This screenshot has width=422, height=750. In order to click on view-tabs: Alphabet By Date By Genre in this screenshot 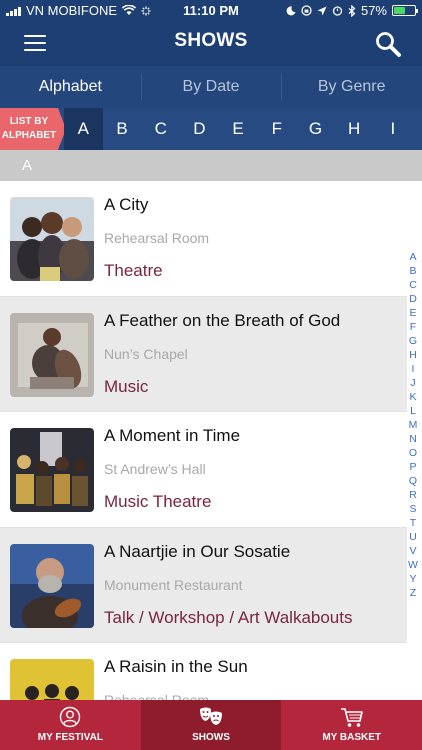, I will do `click(211, 87)`.